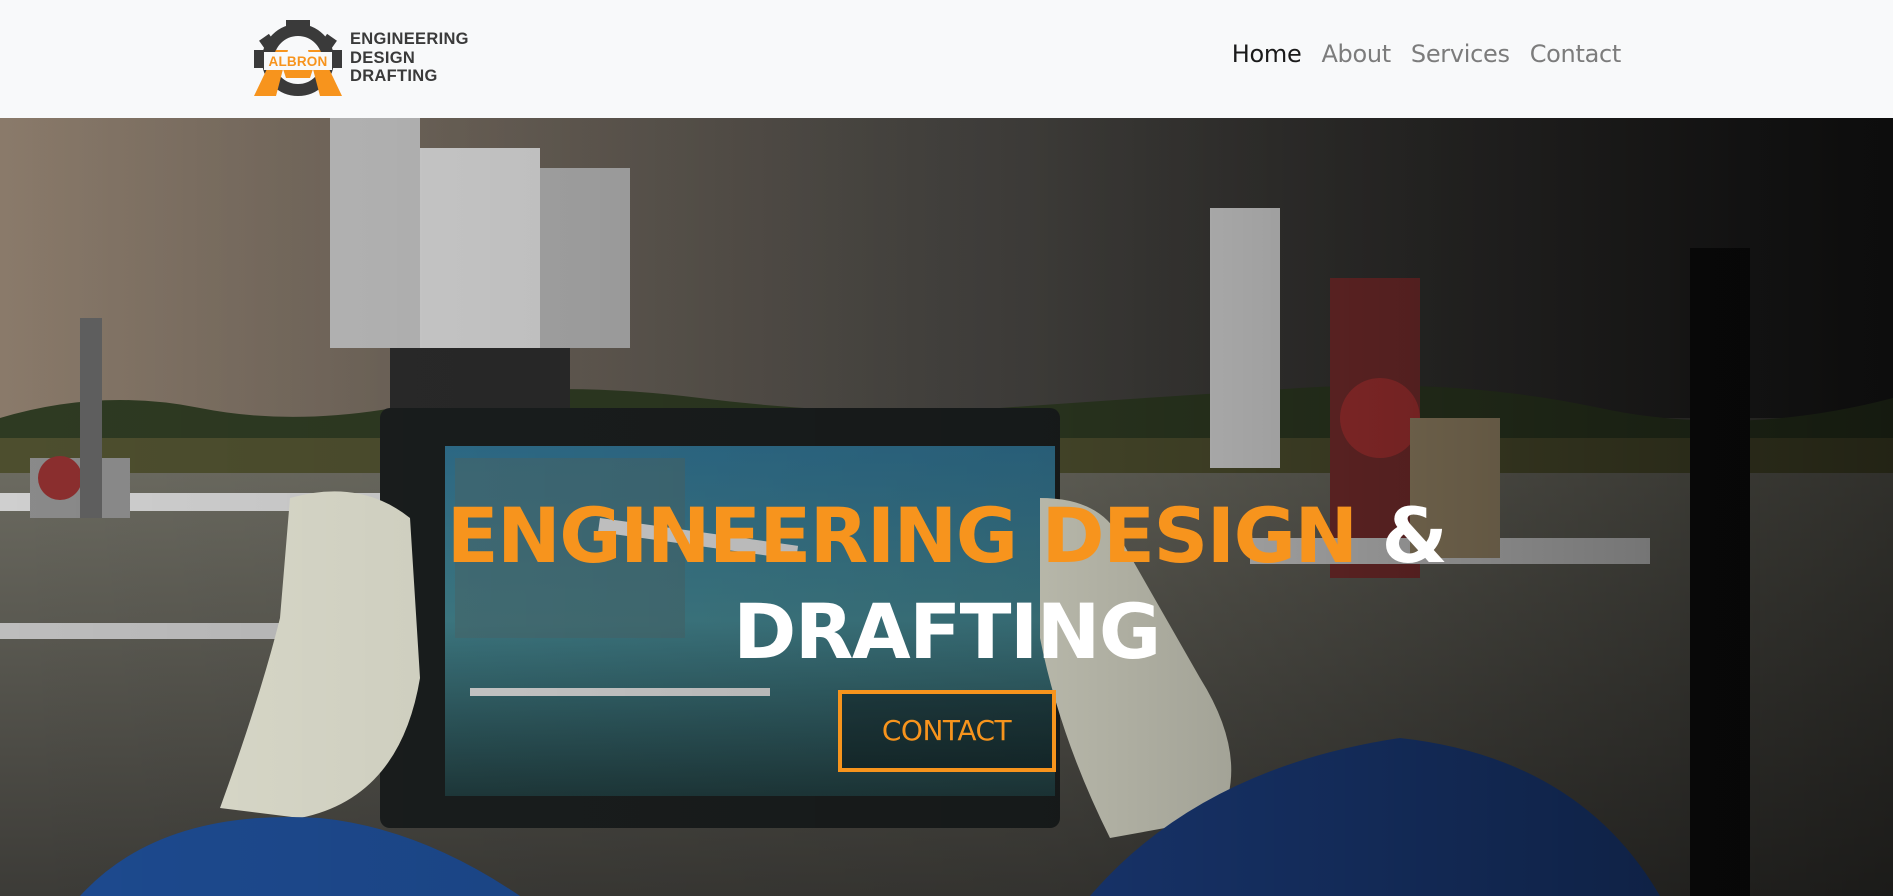 The height and width of the screenshot is (896, 1893). I want to click on brand-line-1: ENGINEERING, so click(409, 39).